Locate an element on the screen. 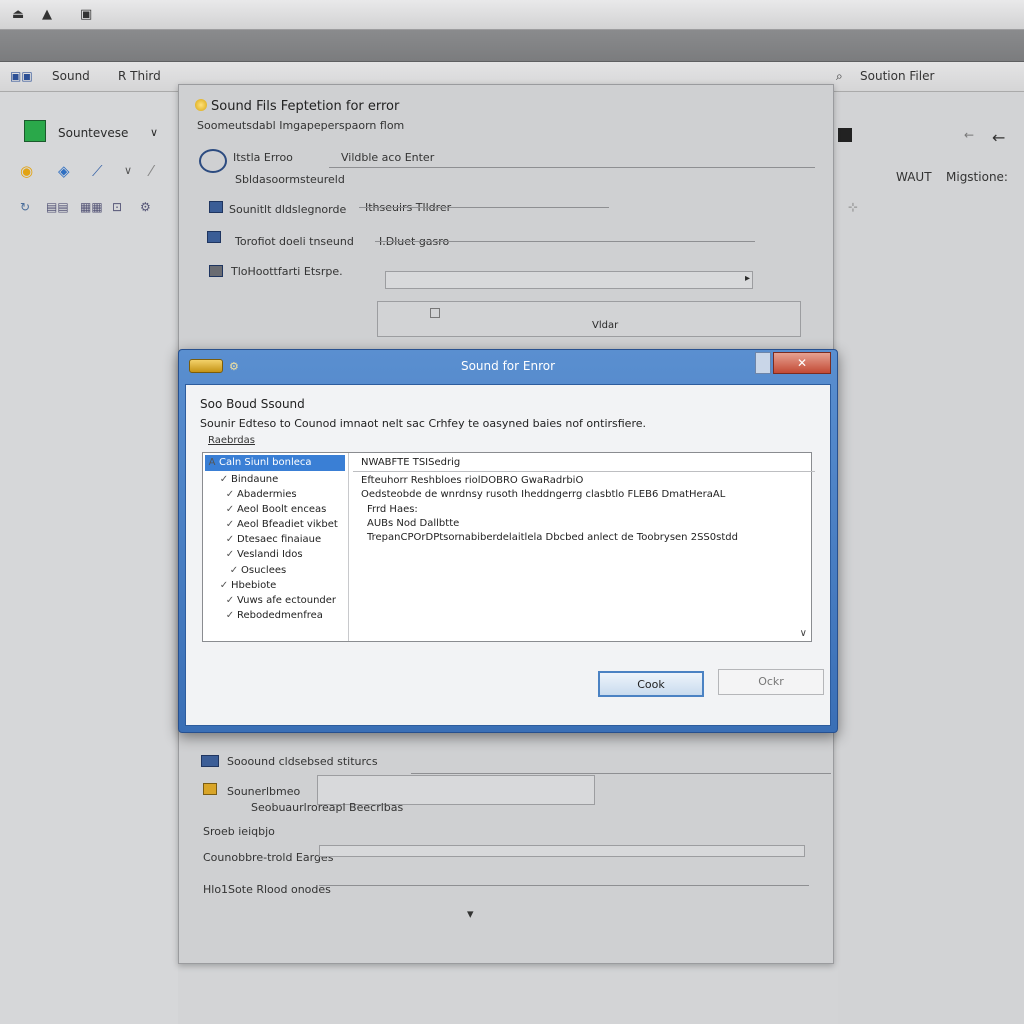  close-button: ✕ is located at coordinates (802, 363).